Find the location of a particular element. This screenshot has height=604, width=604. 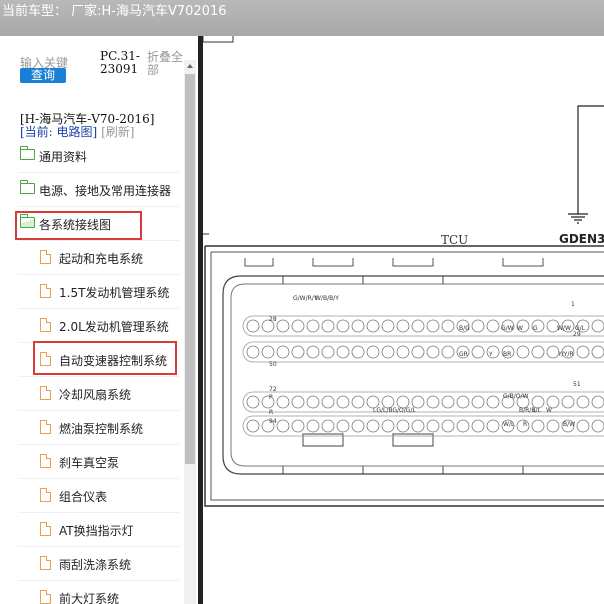

highlight-box-systems is located at coordinates (78, 225).